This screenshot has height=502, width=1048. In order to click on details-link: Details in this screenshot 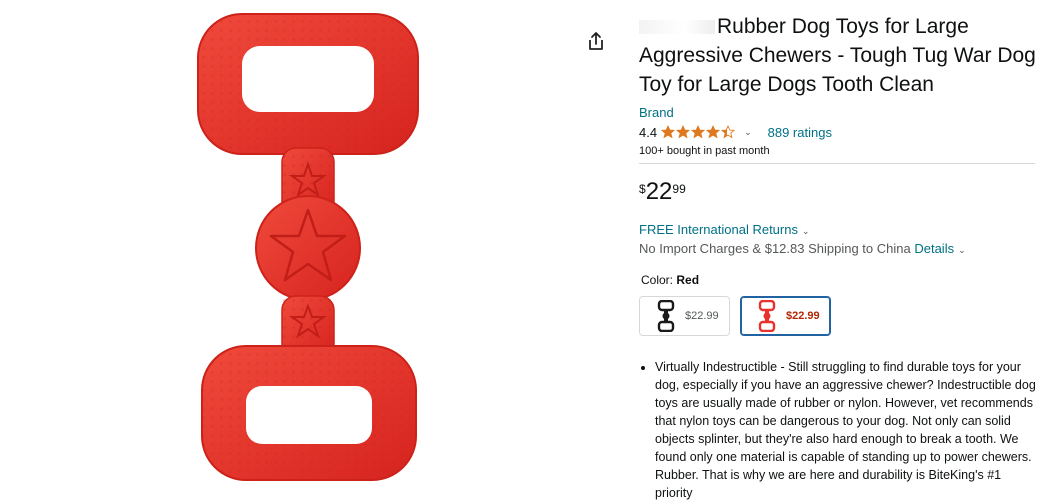, I will do `click(934, 248)`.